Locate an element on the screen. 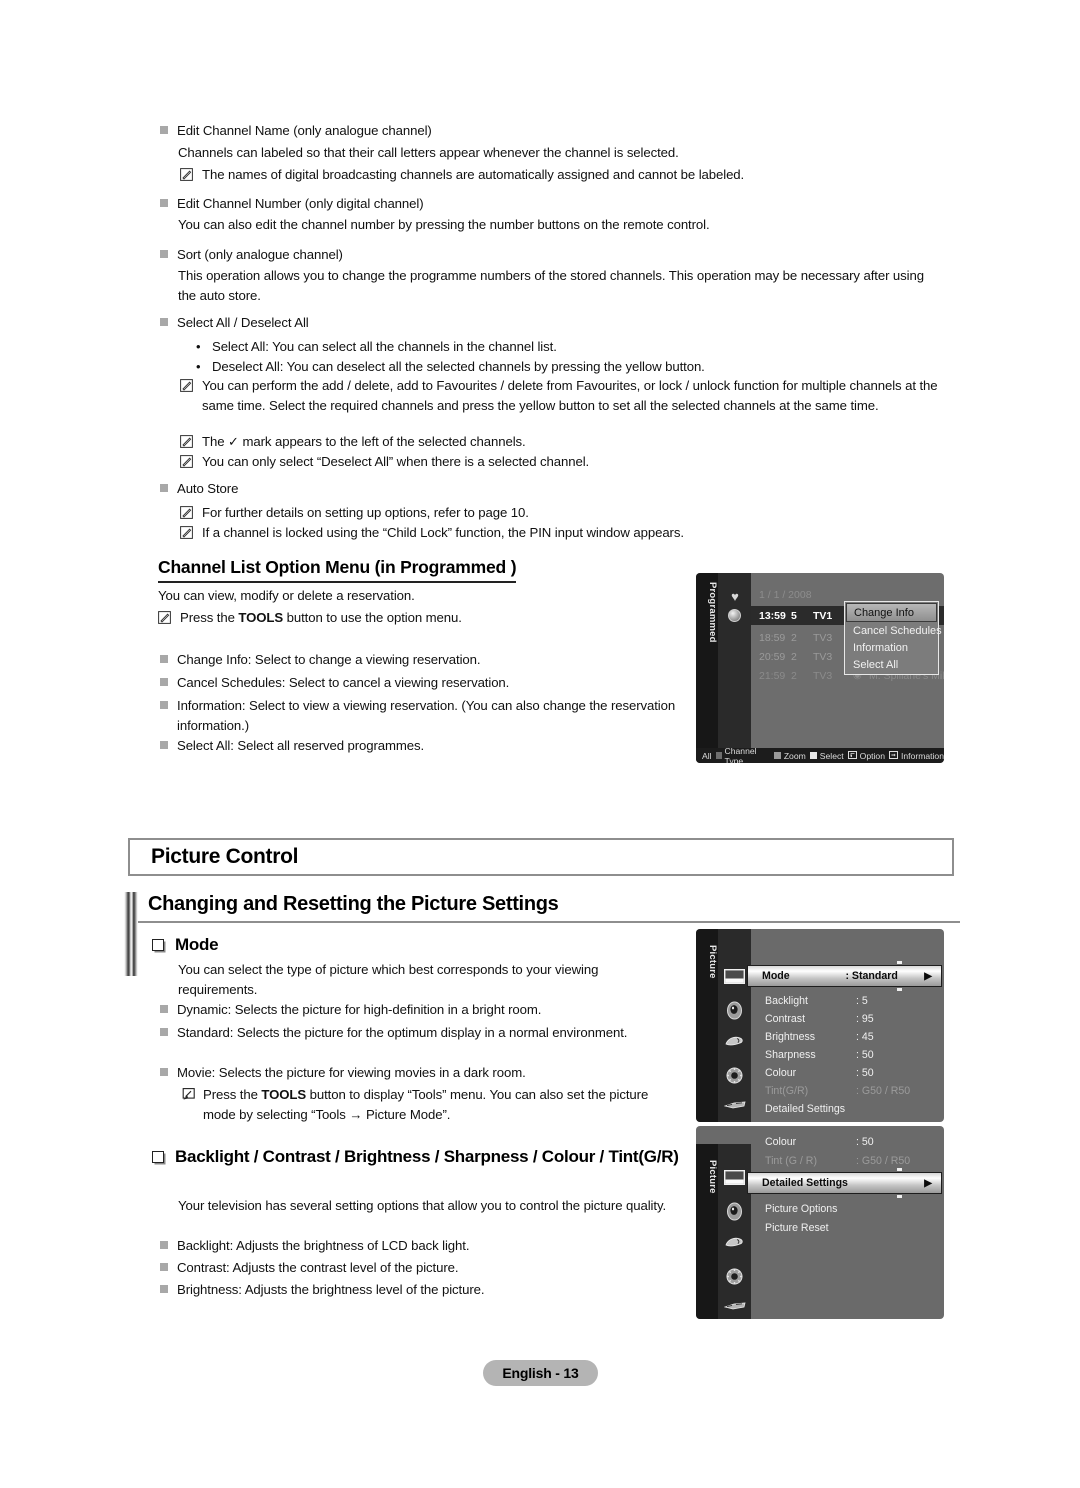  row-value: : G50 / R50 is located at coordinates (883, 1090).